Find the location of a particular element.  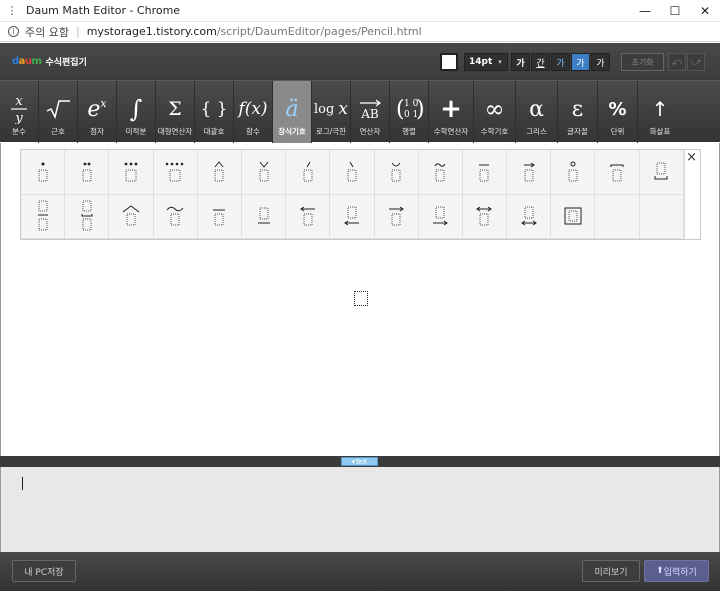

tool-label: 로그/극한 is located at coordinates (331, 131).